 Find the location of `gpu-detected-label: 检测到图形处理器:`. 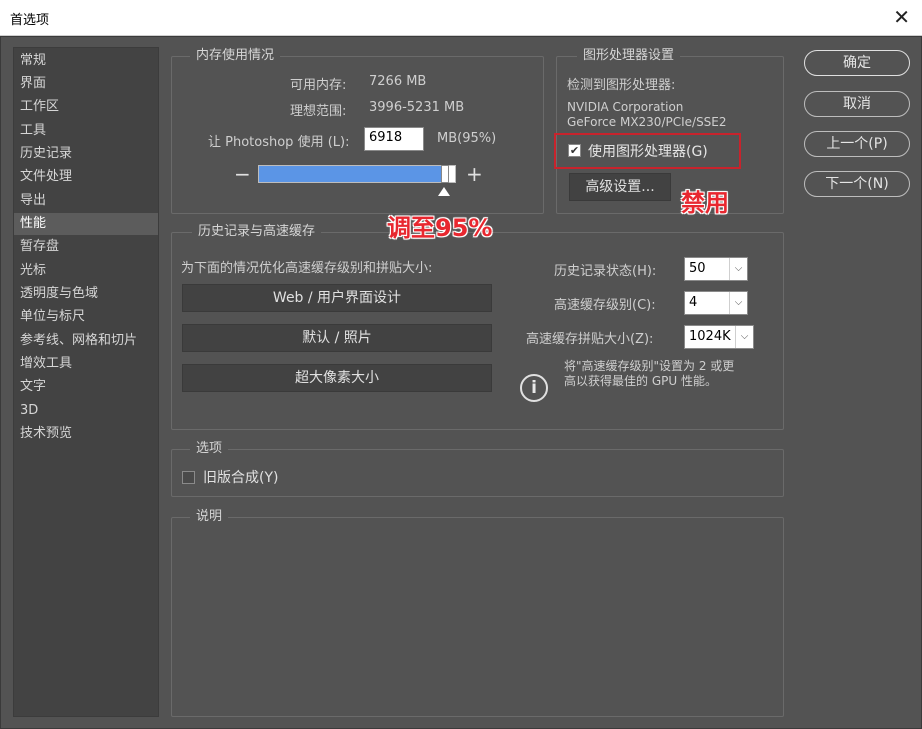

gpu-detected-label: 检测到图形处理器: is located at coordinates (621, 85).